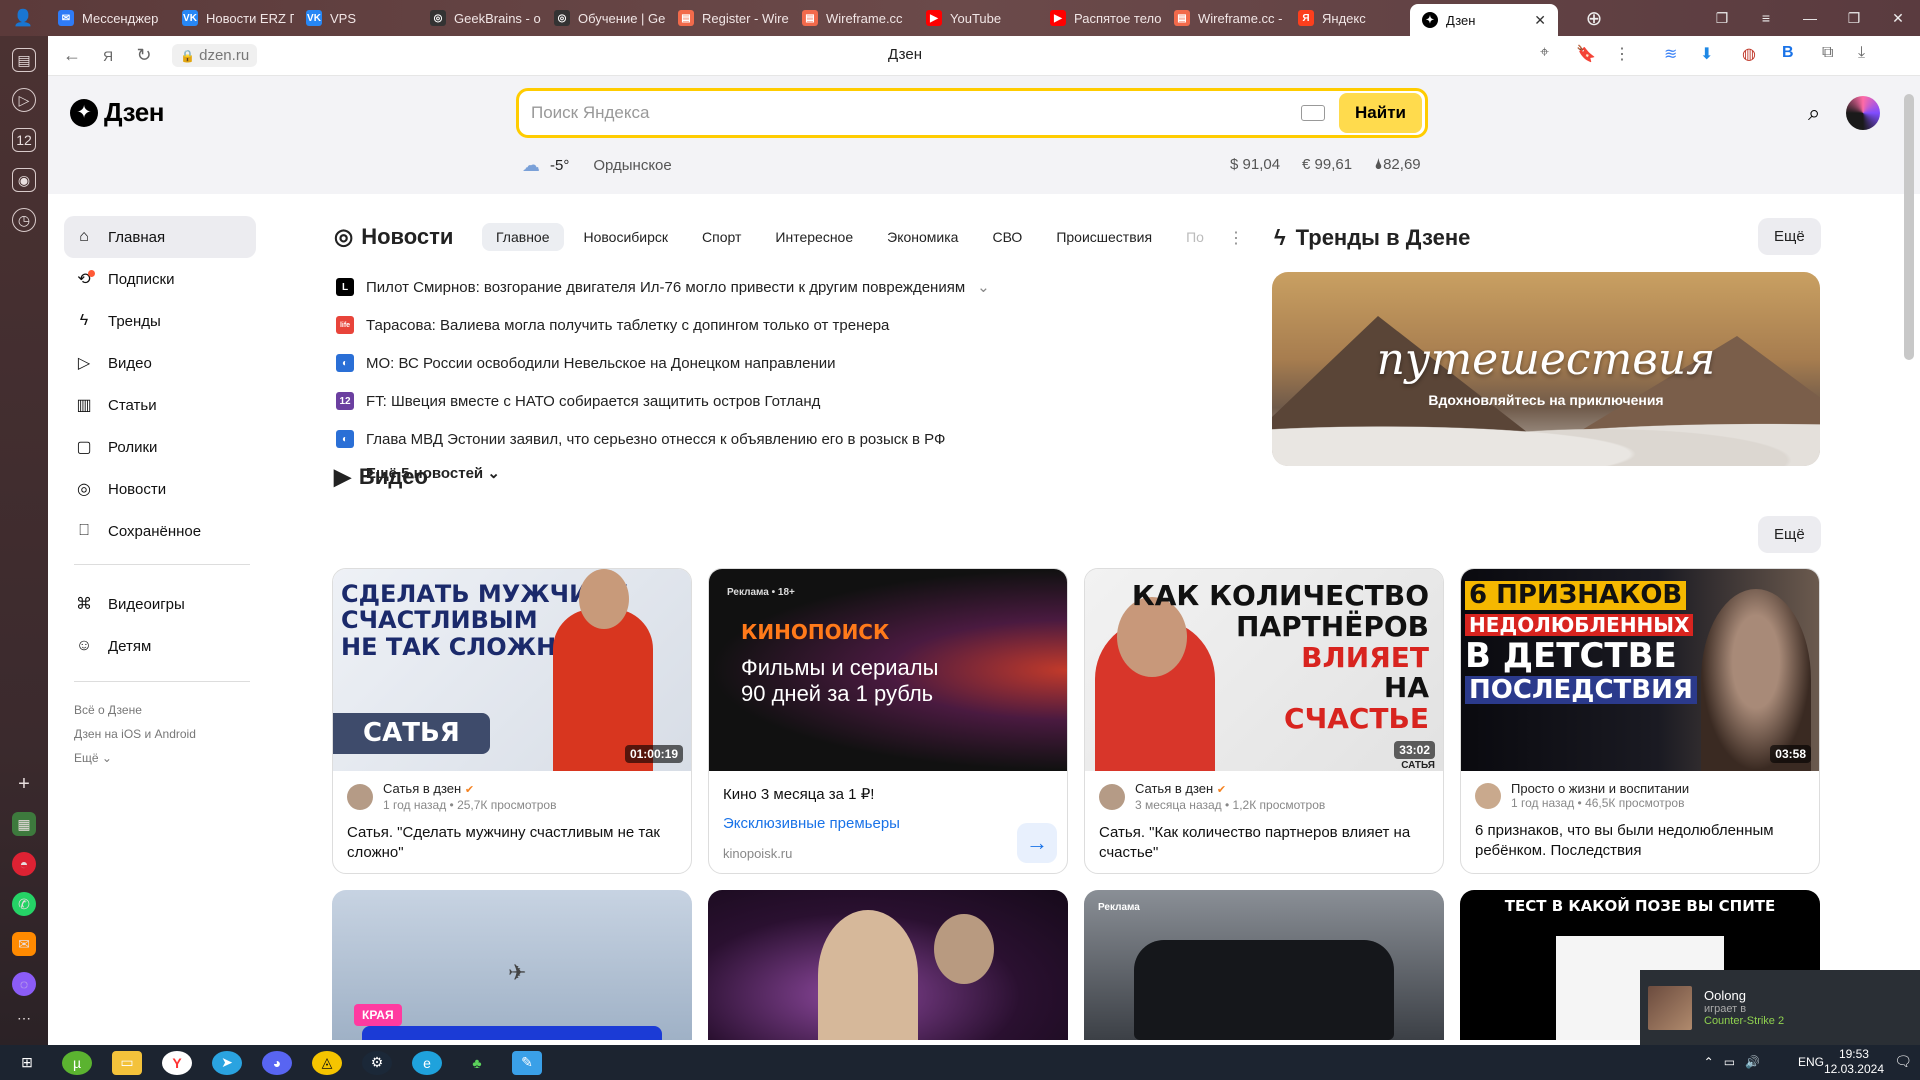 The image size is (1920, 1080). Describe the element at coordinates (27, 1063) in the screenshot. I see `start-button: ⊞` at that location.